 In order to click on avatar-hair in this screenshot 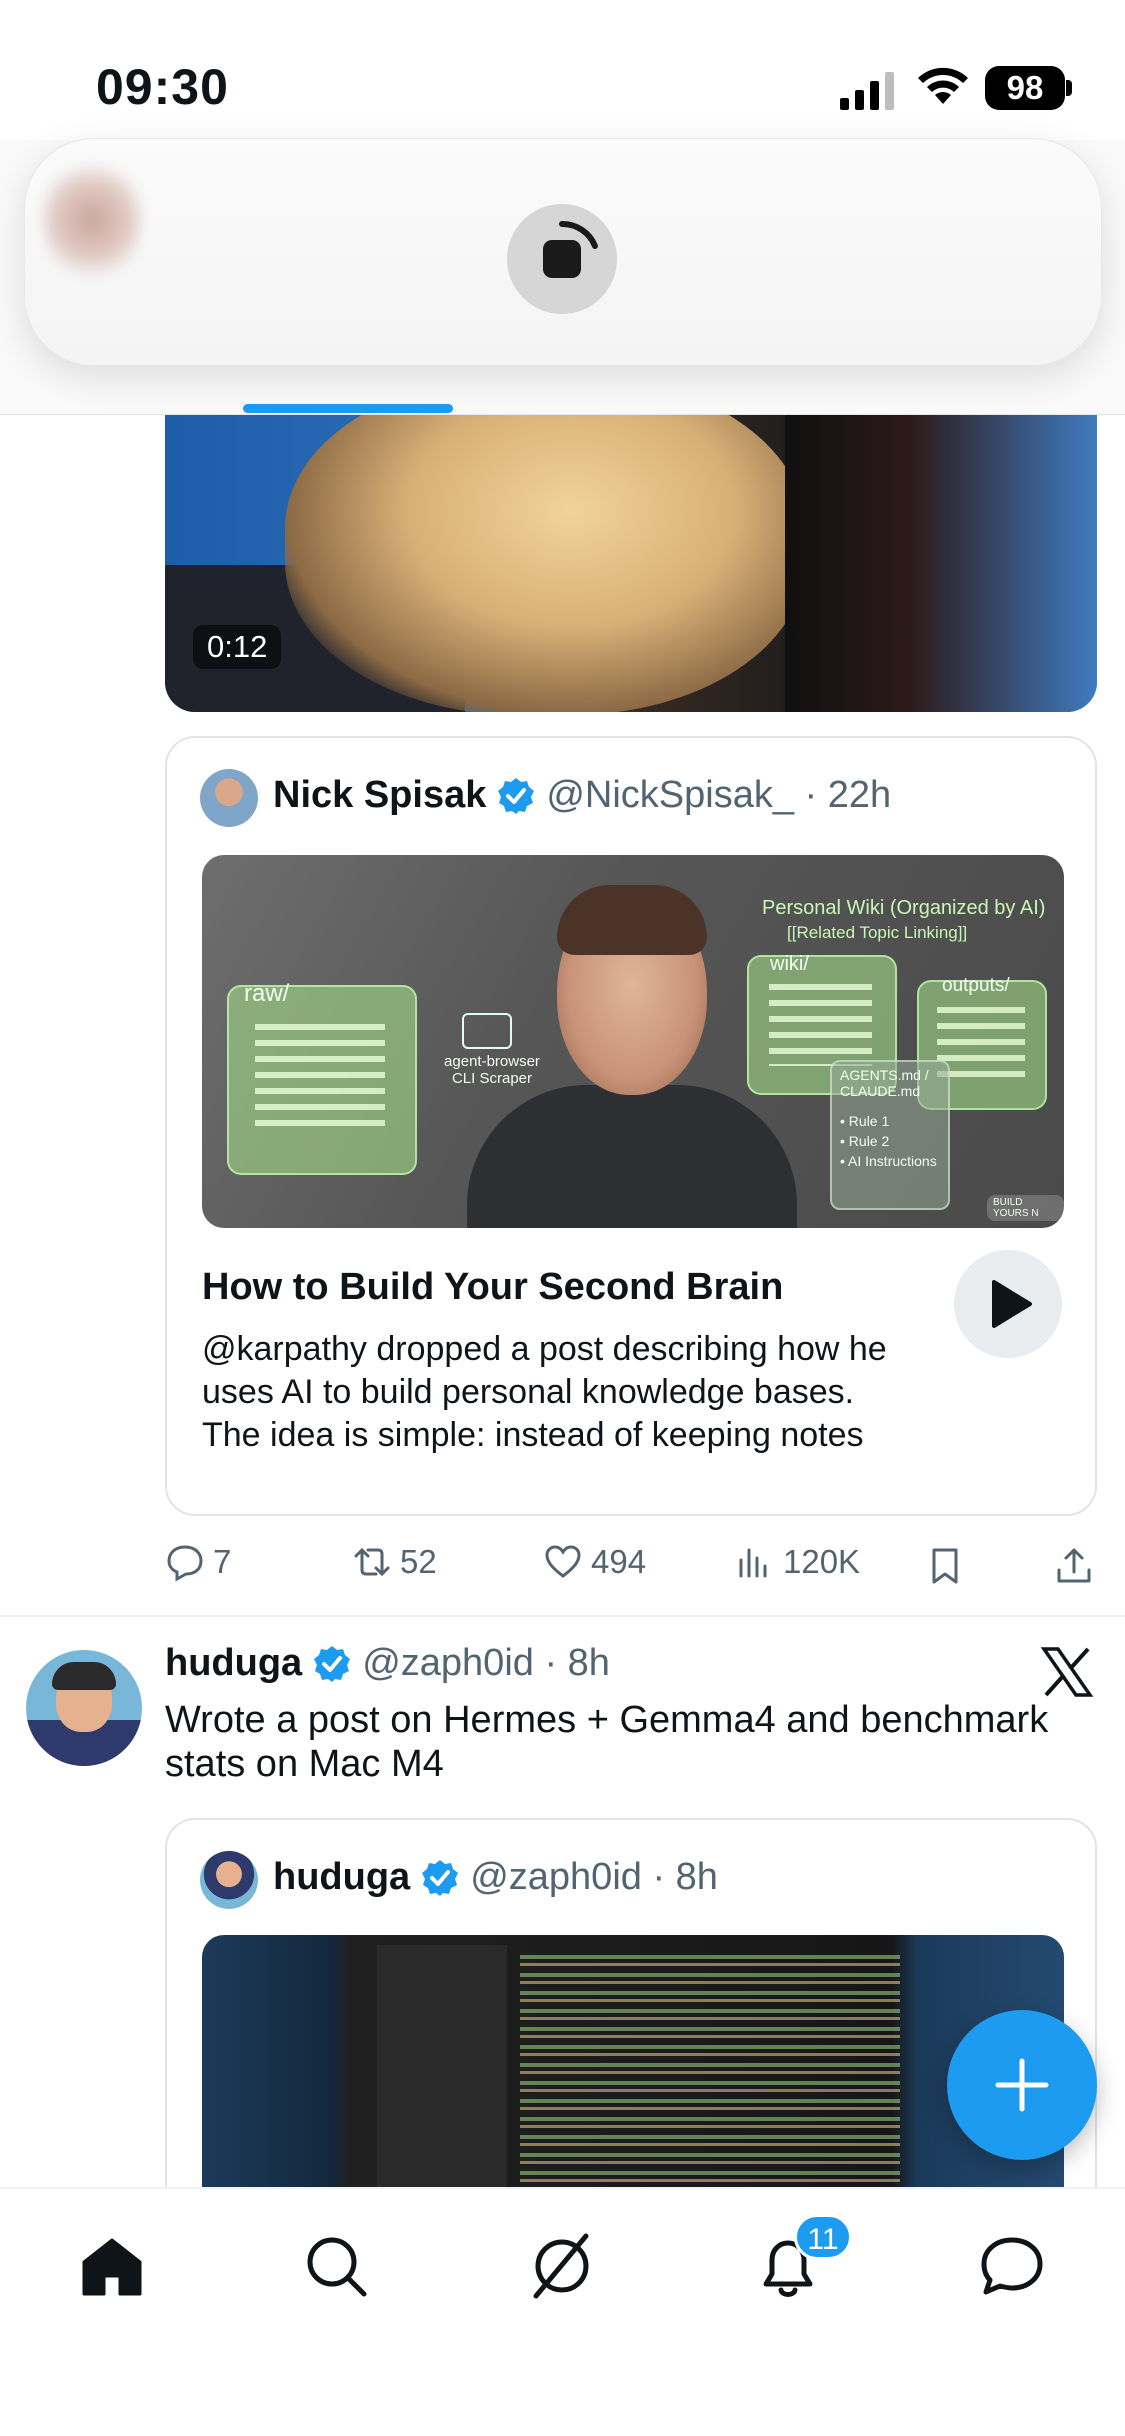, I will do `click(84, 1676)`.